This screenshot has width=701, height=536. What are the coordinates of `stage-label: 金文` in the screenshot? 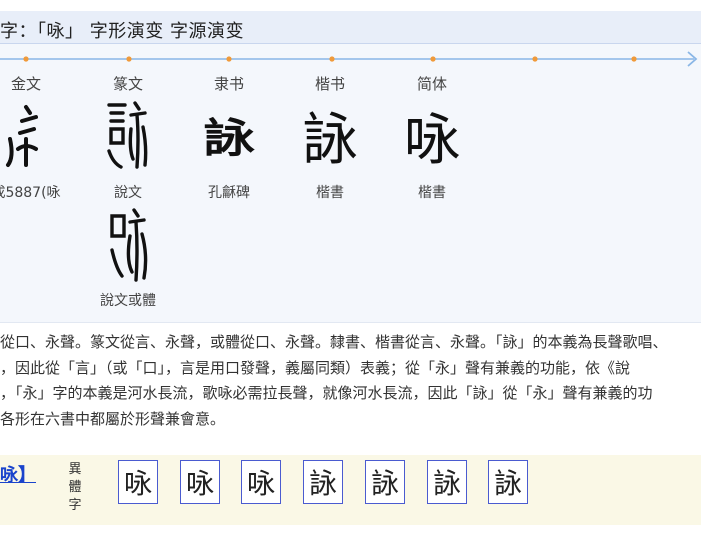 It's located at (25, 84).